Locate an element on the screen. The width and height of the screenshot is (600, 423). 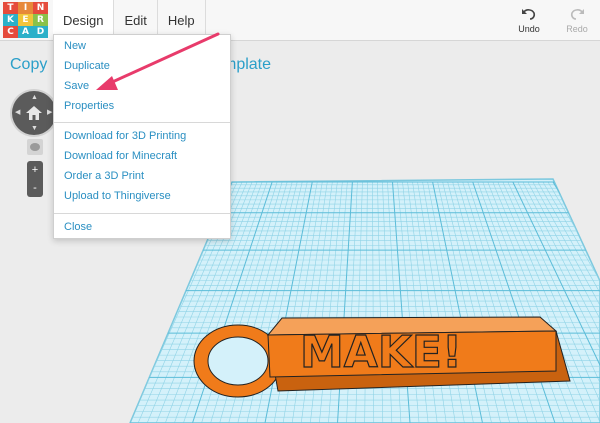
menu-item-properties: Properties is located at coordinates (89, 106).